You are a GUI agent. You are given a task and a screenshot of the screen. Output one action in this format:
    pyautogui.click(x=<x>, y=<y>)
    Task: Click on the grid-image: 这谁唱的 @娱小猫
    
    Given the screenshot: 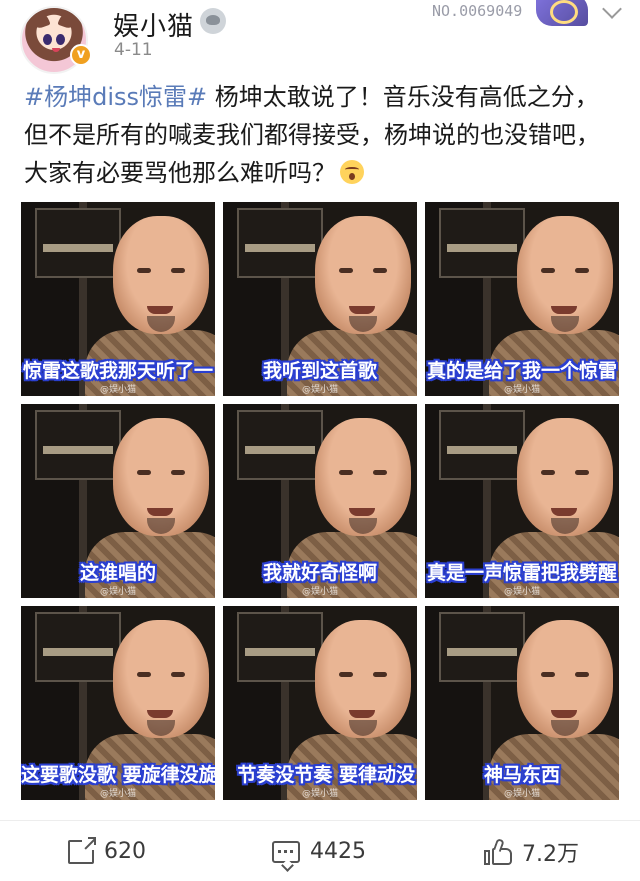 What is the action you would take?
    pyautogui.click(x=118, y=501)
    